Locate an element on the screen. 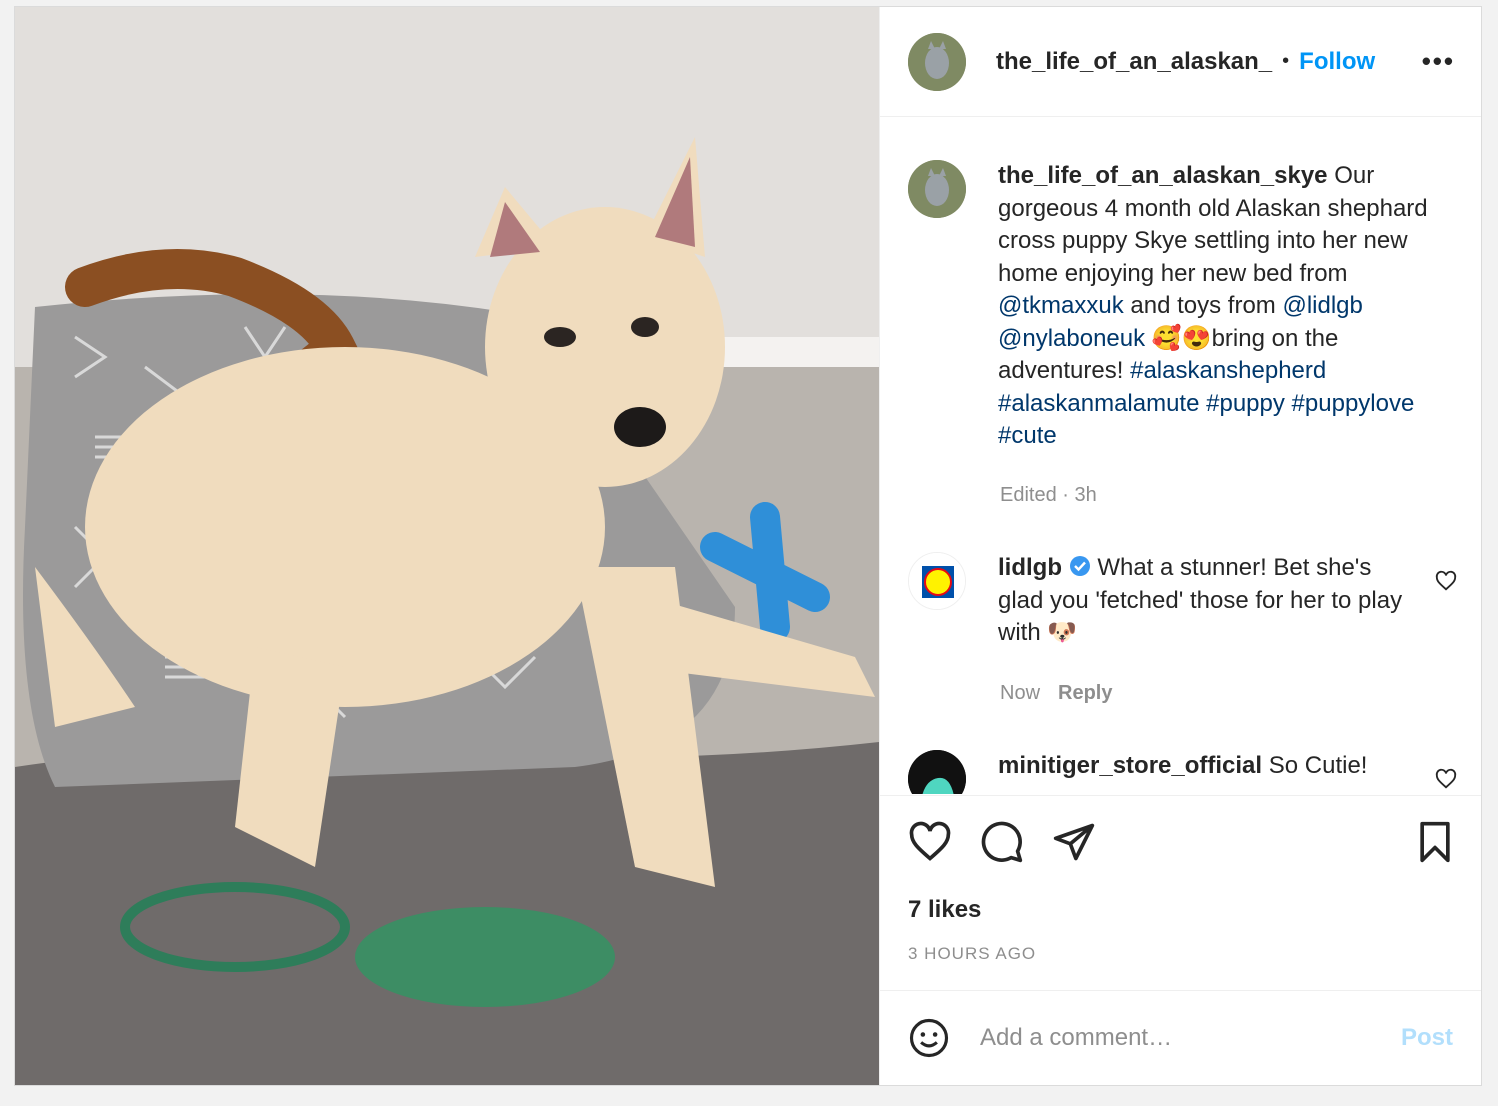 The height and width of the screenshot is (1106, 1498). minitiger-avatar is located at coordinates (937, 772).